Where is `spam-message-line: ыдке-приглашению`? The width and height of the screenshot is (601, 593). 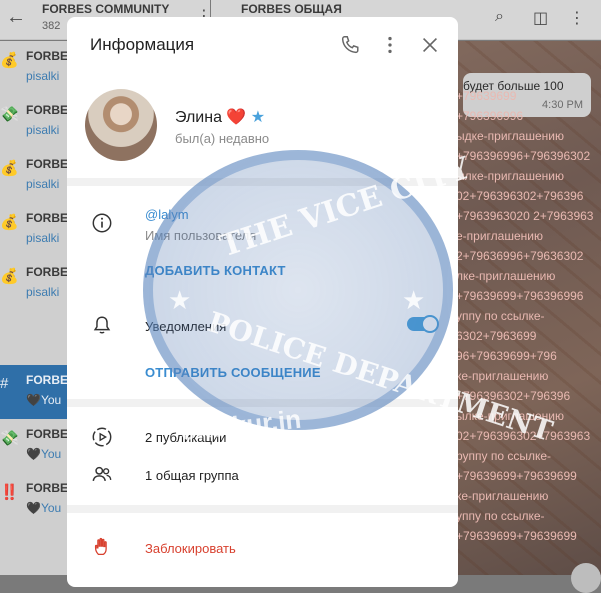
spam-message-line: ыдке-приглашению is located at coordinates (510, 136).